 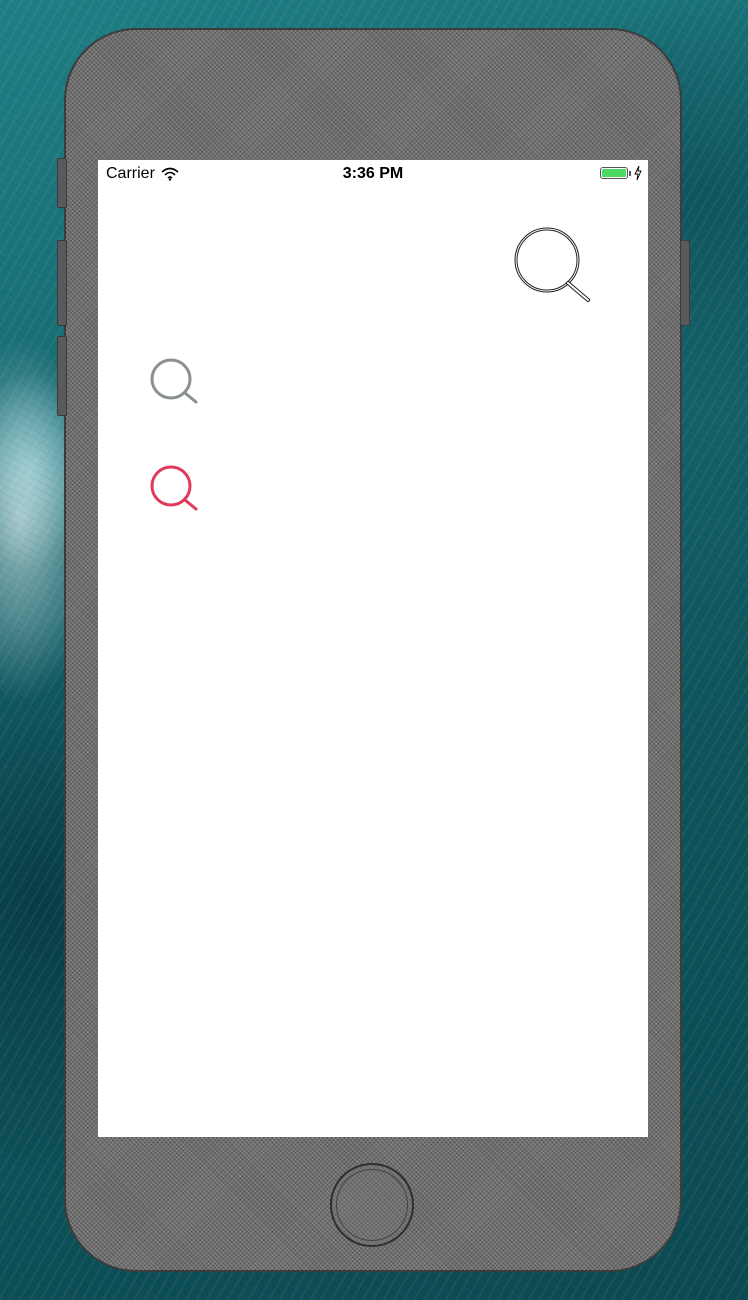 I want to click on clock: 3:36 PM, so click(x=373, y=173).